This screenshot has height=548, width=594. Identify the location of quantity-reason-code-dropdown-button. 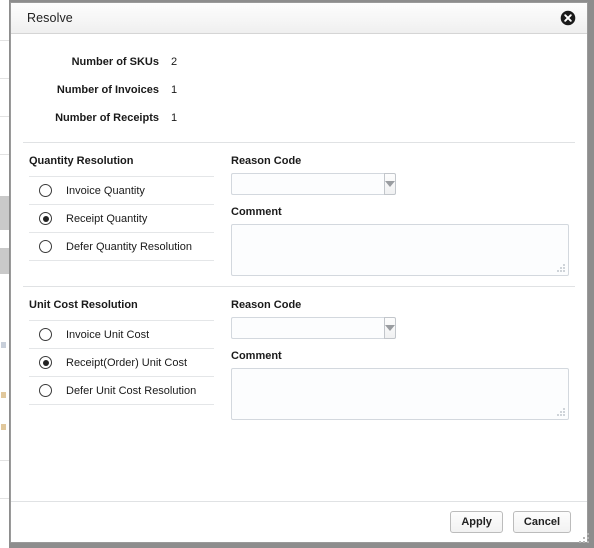
(390, 184).